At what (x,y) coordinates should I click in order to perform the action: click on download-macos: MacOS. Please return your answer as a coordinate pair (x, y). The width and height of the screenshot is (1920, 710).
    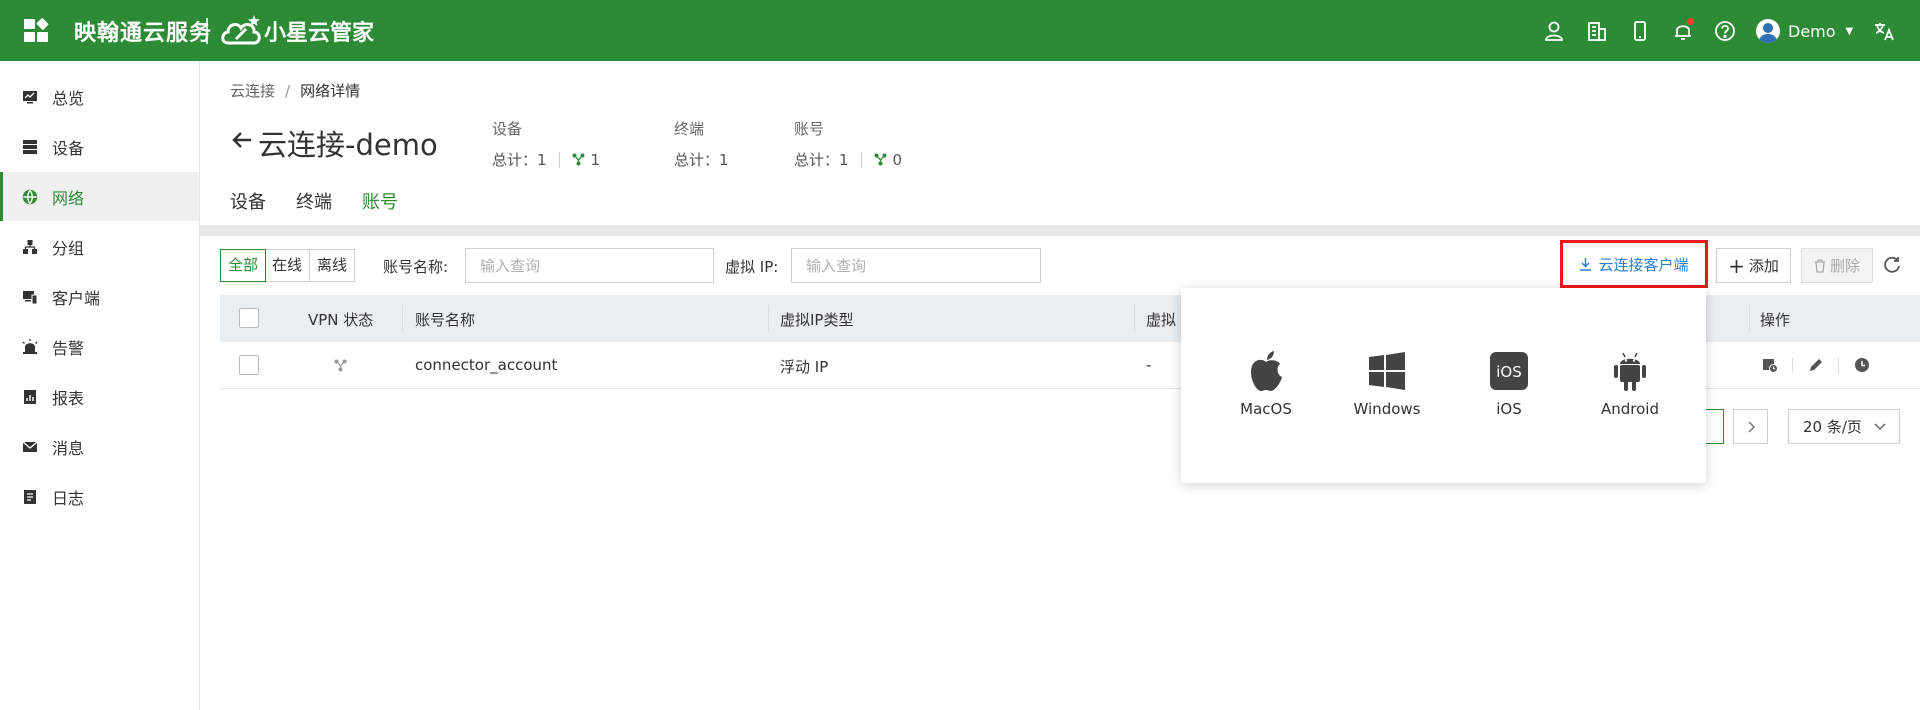
    Looking at the image, I should click on (1266, 384).